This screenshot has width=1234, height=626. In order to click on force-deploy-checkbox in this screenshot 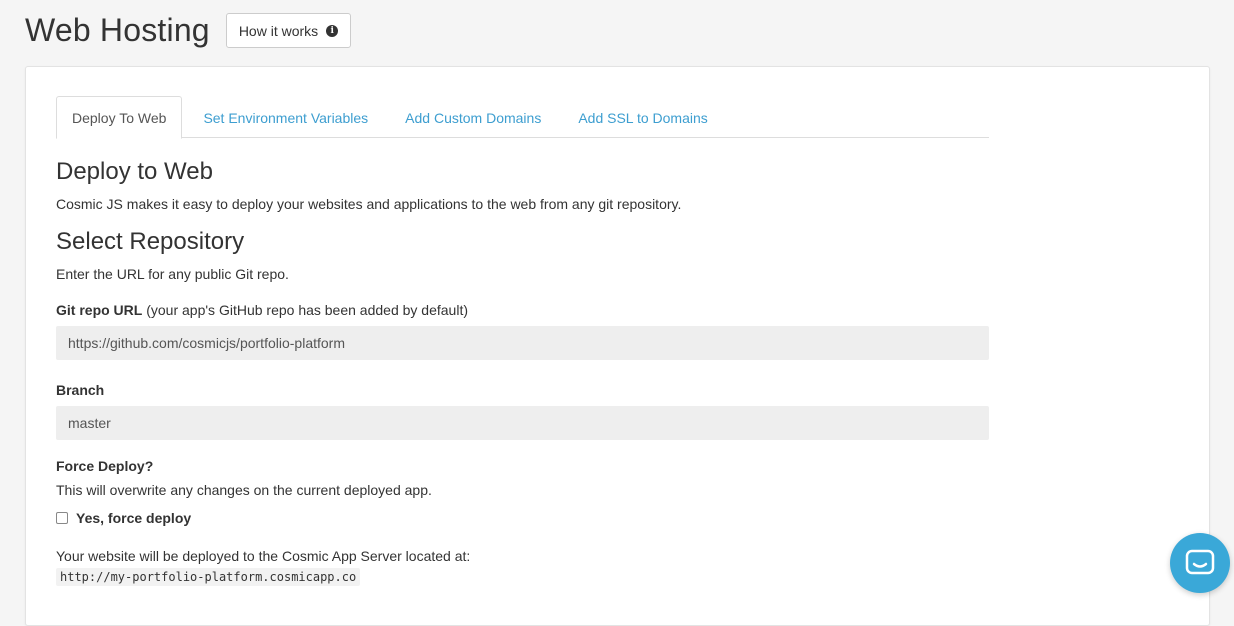, I will do `click(62, 518)`.